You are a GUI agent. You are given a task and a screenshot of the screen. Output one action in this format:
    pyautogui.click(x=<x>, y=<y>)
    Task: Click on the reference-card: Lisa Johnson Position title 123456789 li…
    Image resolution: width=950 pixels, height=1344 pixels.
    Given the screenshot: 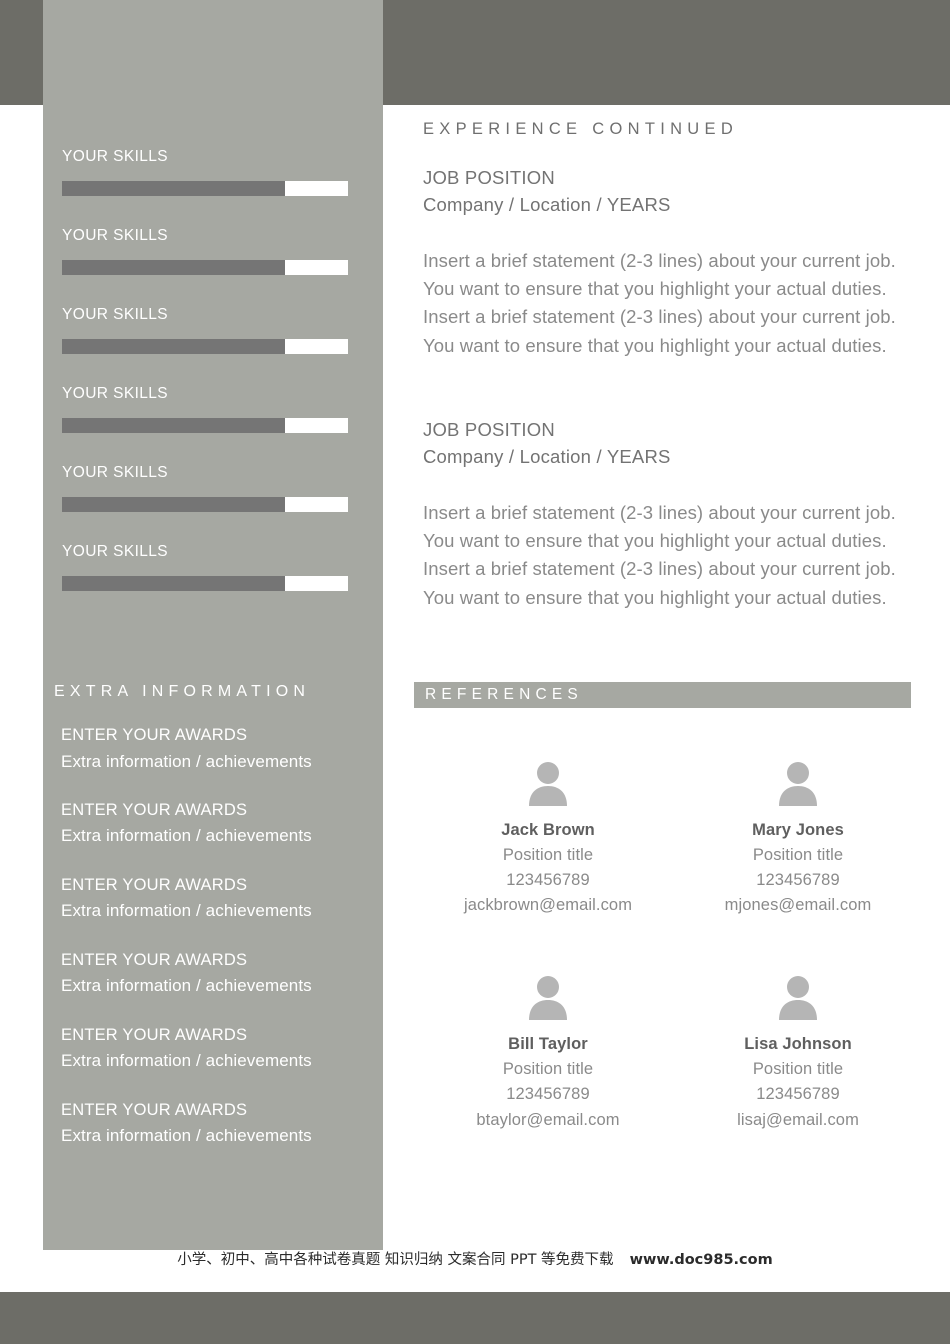 What is the action you would take?
    pyautogui.click(x=798, y=1053)
    